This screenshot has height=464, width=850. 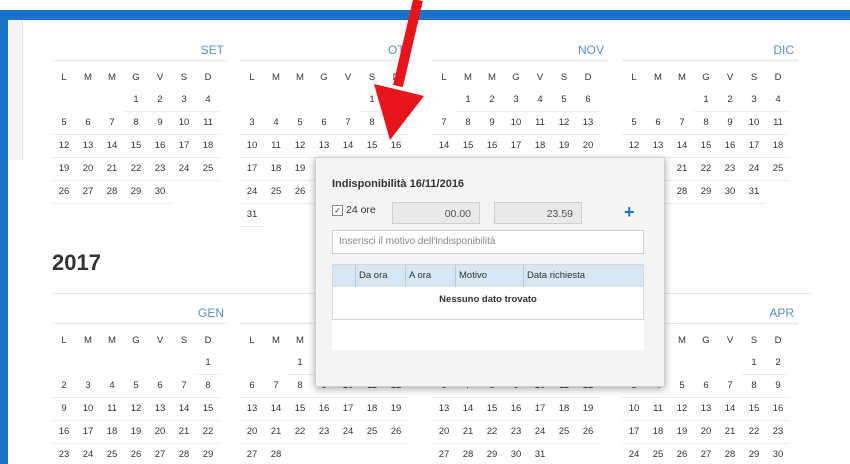 What do you see at coordinates (396, 123) in the screenshot?
I see `day-cell: 9` at bounding box center [396, 123].